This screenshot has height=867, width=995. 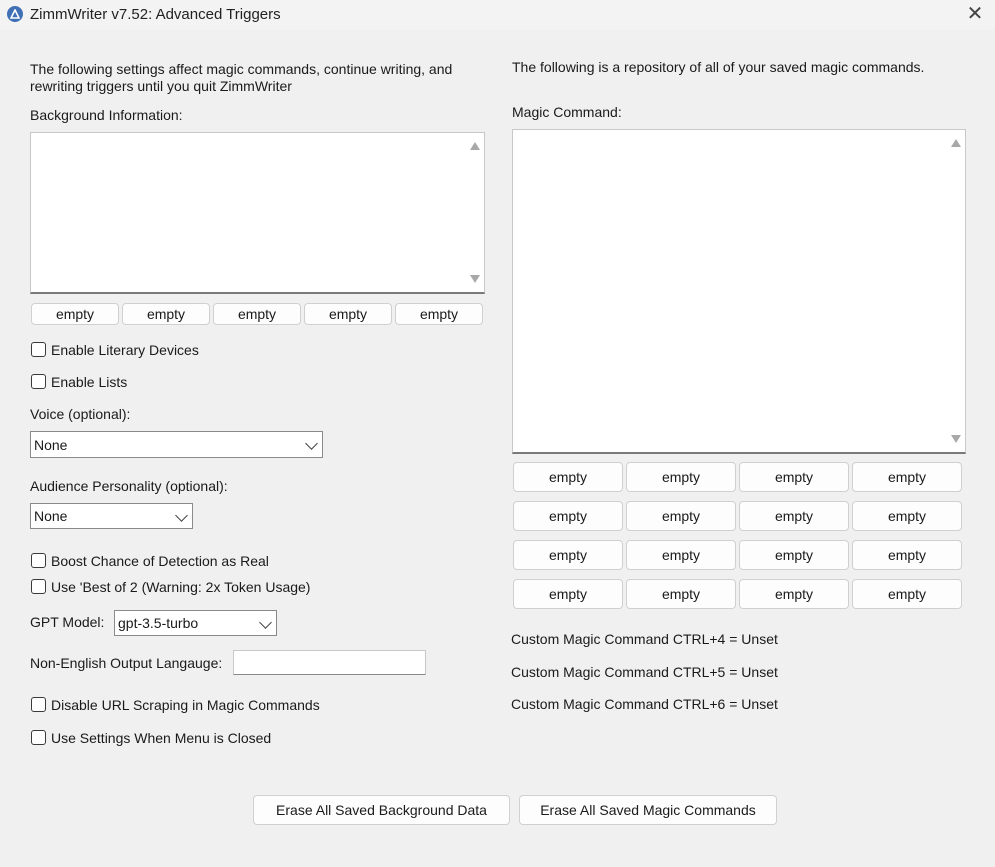 What do you see at coordinates (38, 737) in the screenshot?
I see `use-settings-closed-checkbox` at bounding box center [38, 737].